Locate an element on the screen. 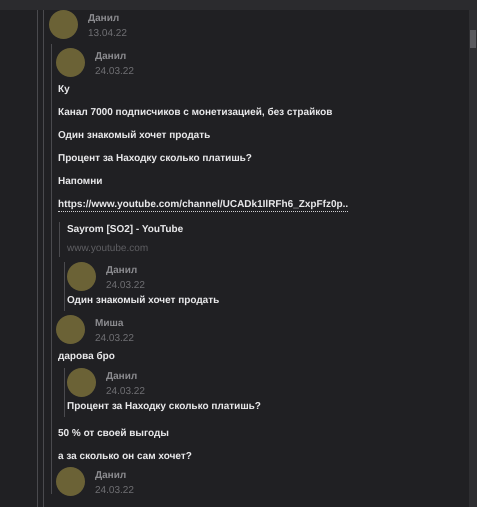 The width and height of the screenshot is (477, 507). message-text: Ку is located at coordinates (64, 90).